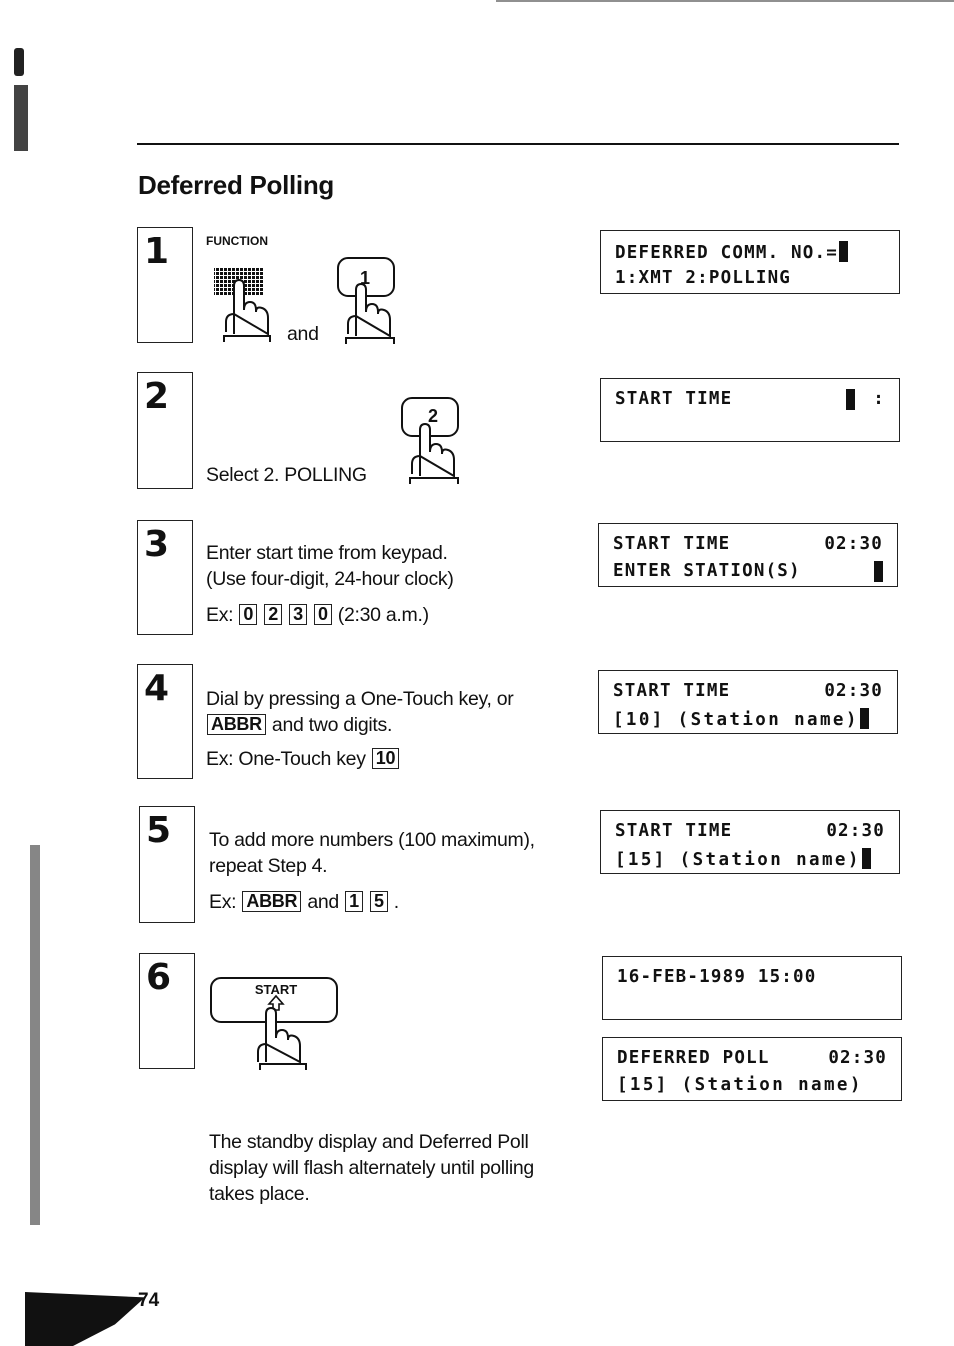  I want to click on example-suffix: ., so click(396, 902).